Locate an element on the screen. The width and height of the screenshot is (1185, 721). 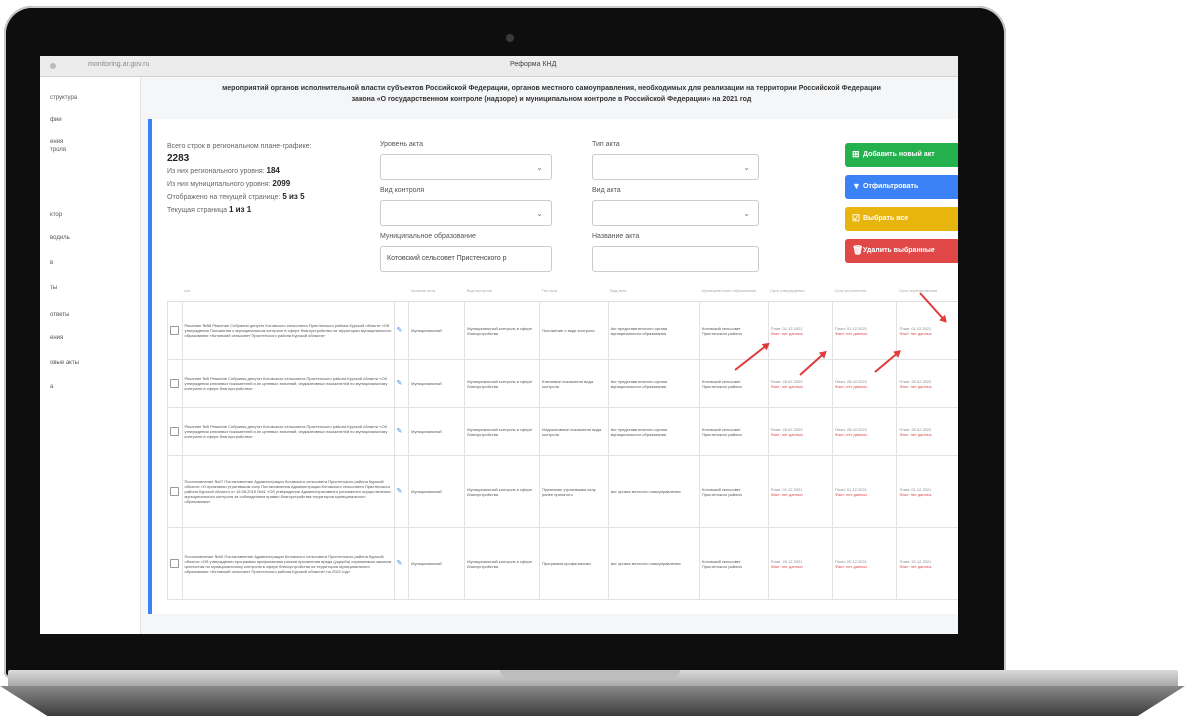
stat-shown-label: Отображено на текущей странице: is located at coordinates (224, 197).